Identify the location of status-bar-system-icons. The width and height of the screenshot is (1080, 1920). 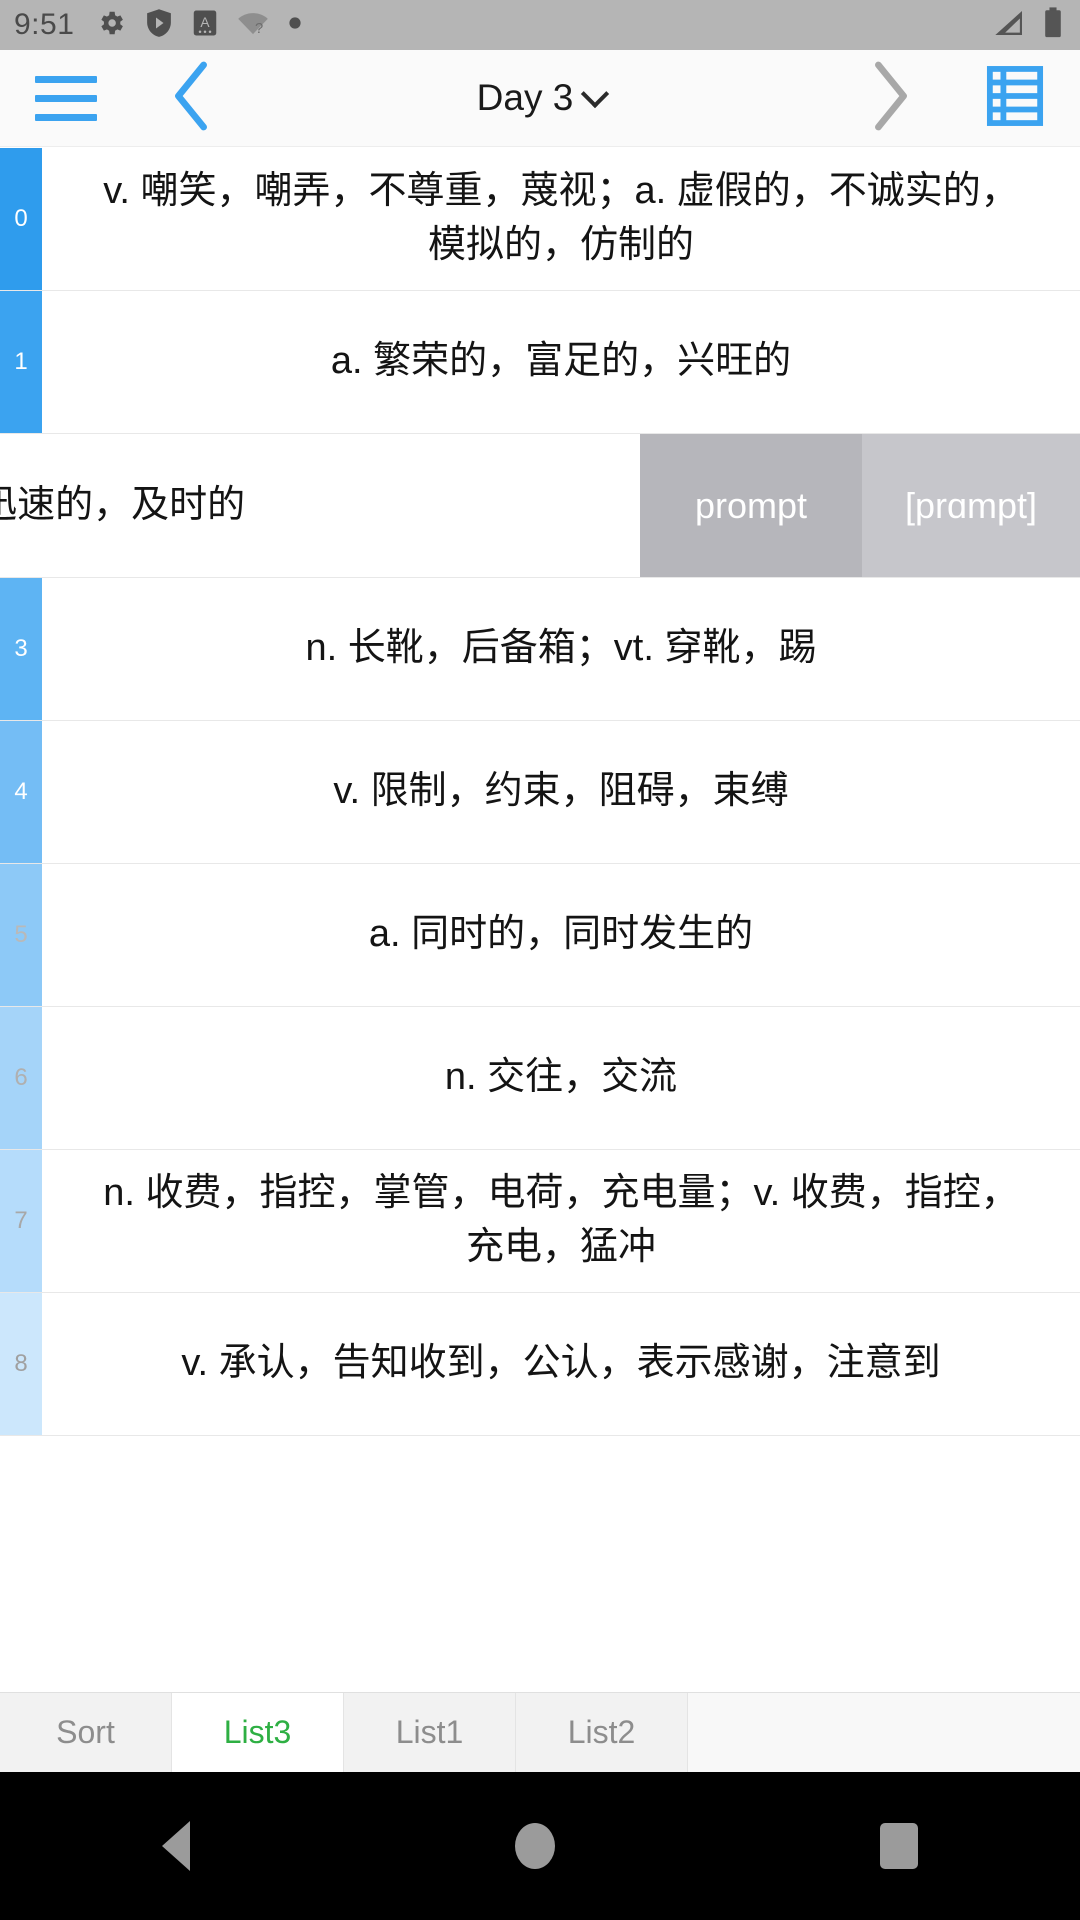
(1028, 25).